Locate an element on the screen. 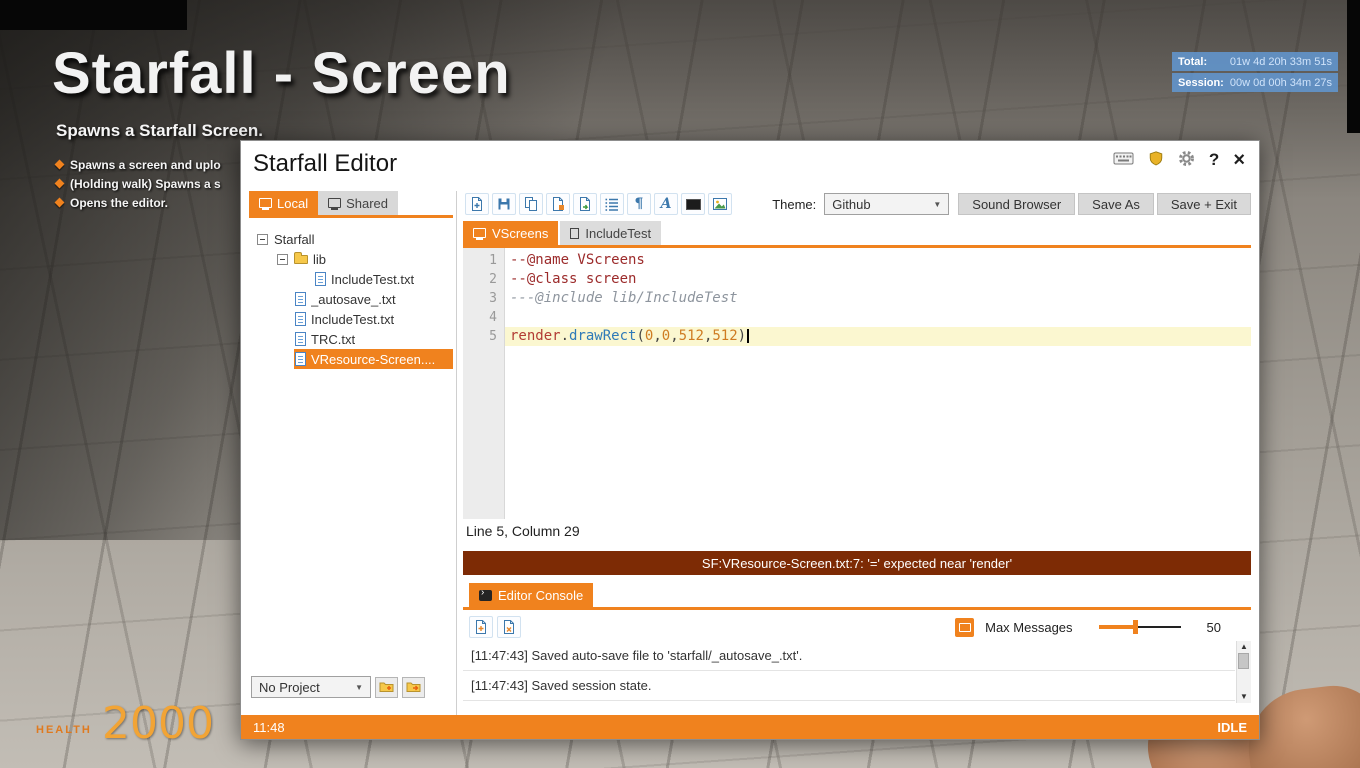 This screenshot has width=1360, height=768. tab-local: Local is located at coordinates (284, 203).